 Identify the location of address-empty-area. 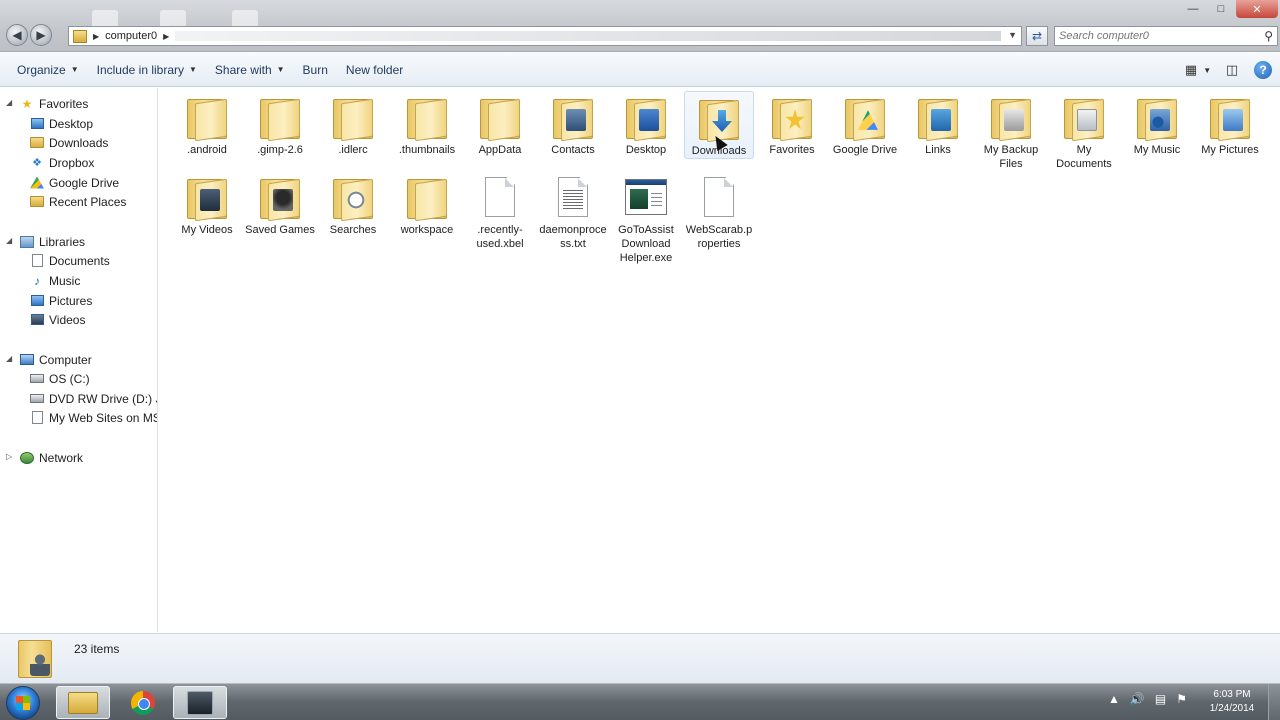
(588, 36).